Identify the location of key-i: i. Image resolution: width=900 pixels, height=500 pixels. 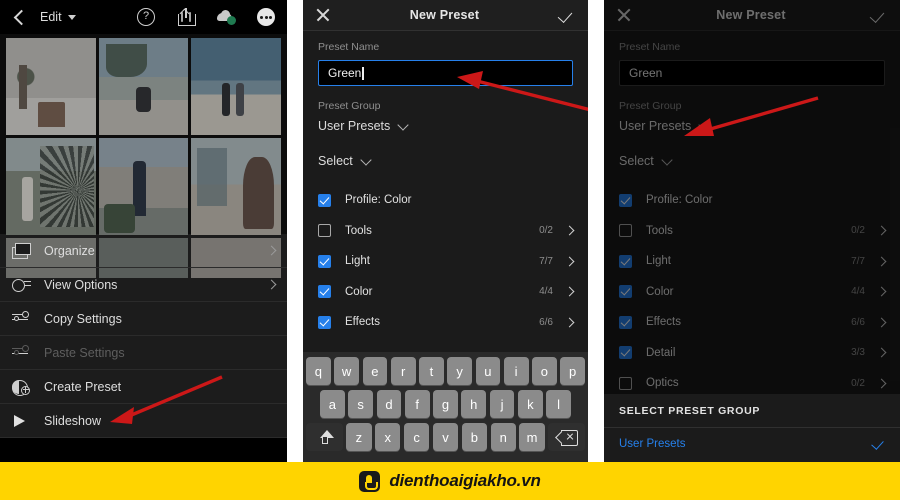
(516, 371).